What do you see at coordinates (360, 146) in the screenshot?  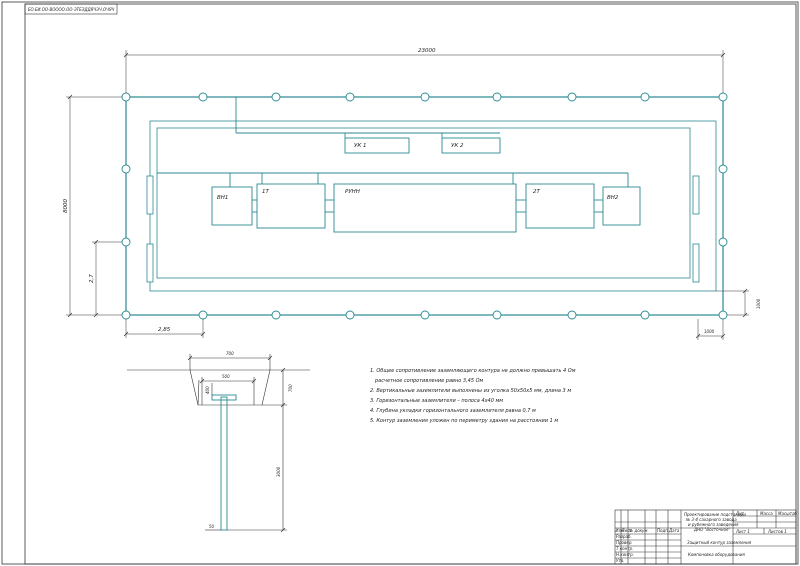 I see `label-uk1: УК 1` at bounding box center [360, 146].